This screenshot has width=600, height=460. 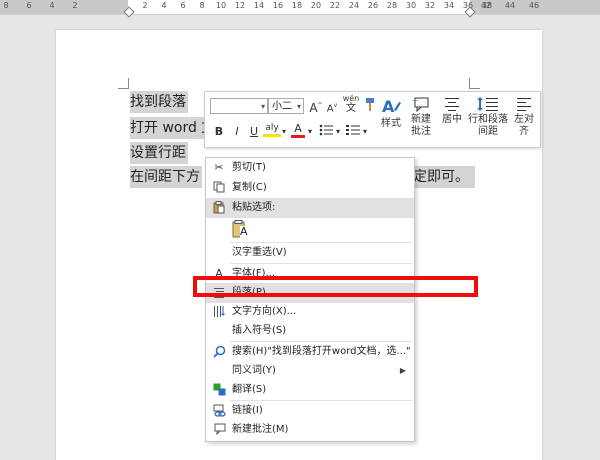 What do you see at coordinates (278, 5) in the screenshot?
I see `ruler-number: 16` at bounding box center [278, 5].